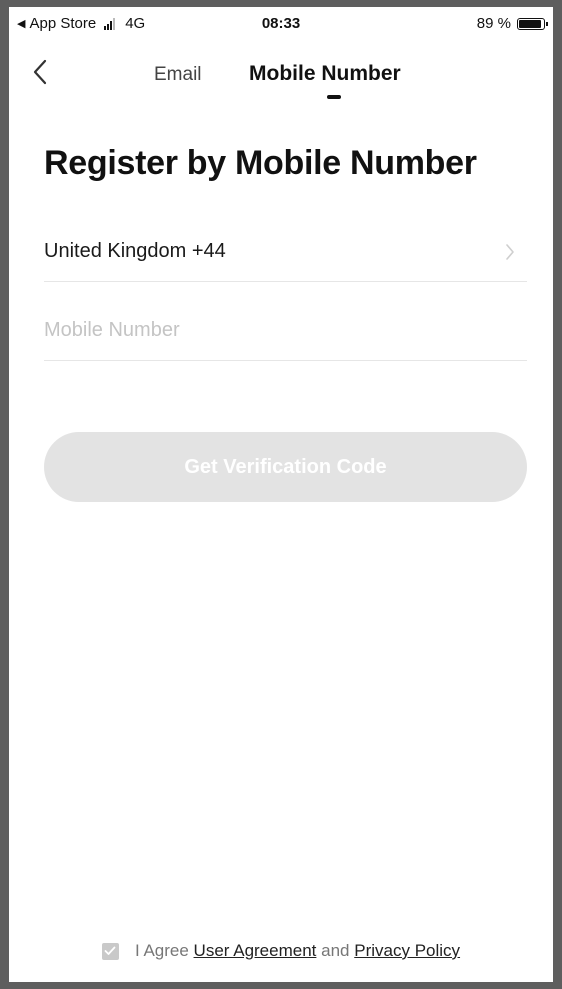 The image size is (562, 989). I want to click on tab-email: Email, so click(178, 75).